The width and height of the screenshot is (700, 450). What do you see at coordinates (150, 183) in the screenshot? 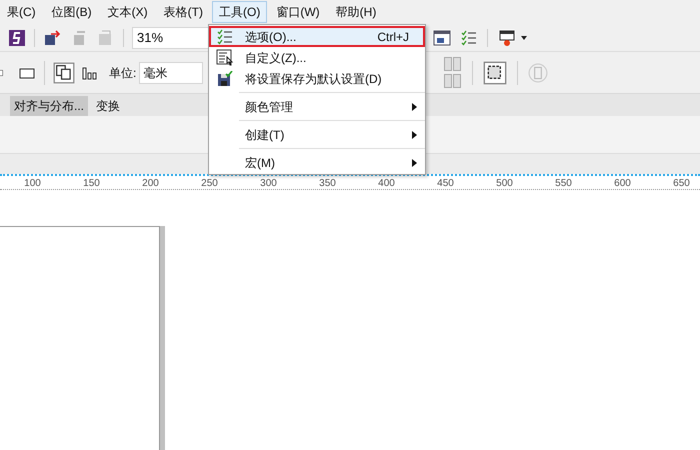
I see `ruler-label: 200` at bounding box center [150, 183].